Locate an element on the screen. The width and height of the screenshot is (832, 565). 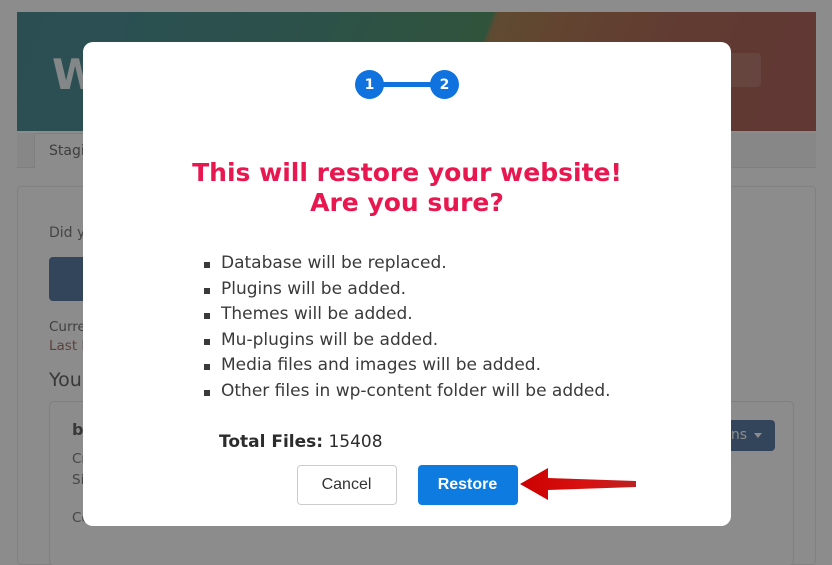
modal-title-line-1: This will restore your website! is located at coordinates (407, 172).